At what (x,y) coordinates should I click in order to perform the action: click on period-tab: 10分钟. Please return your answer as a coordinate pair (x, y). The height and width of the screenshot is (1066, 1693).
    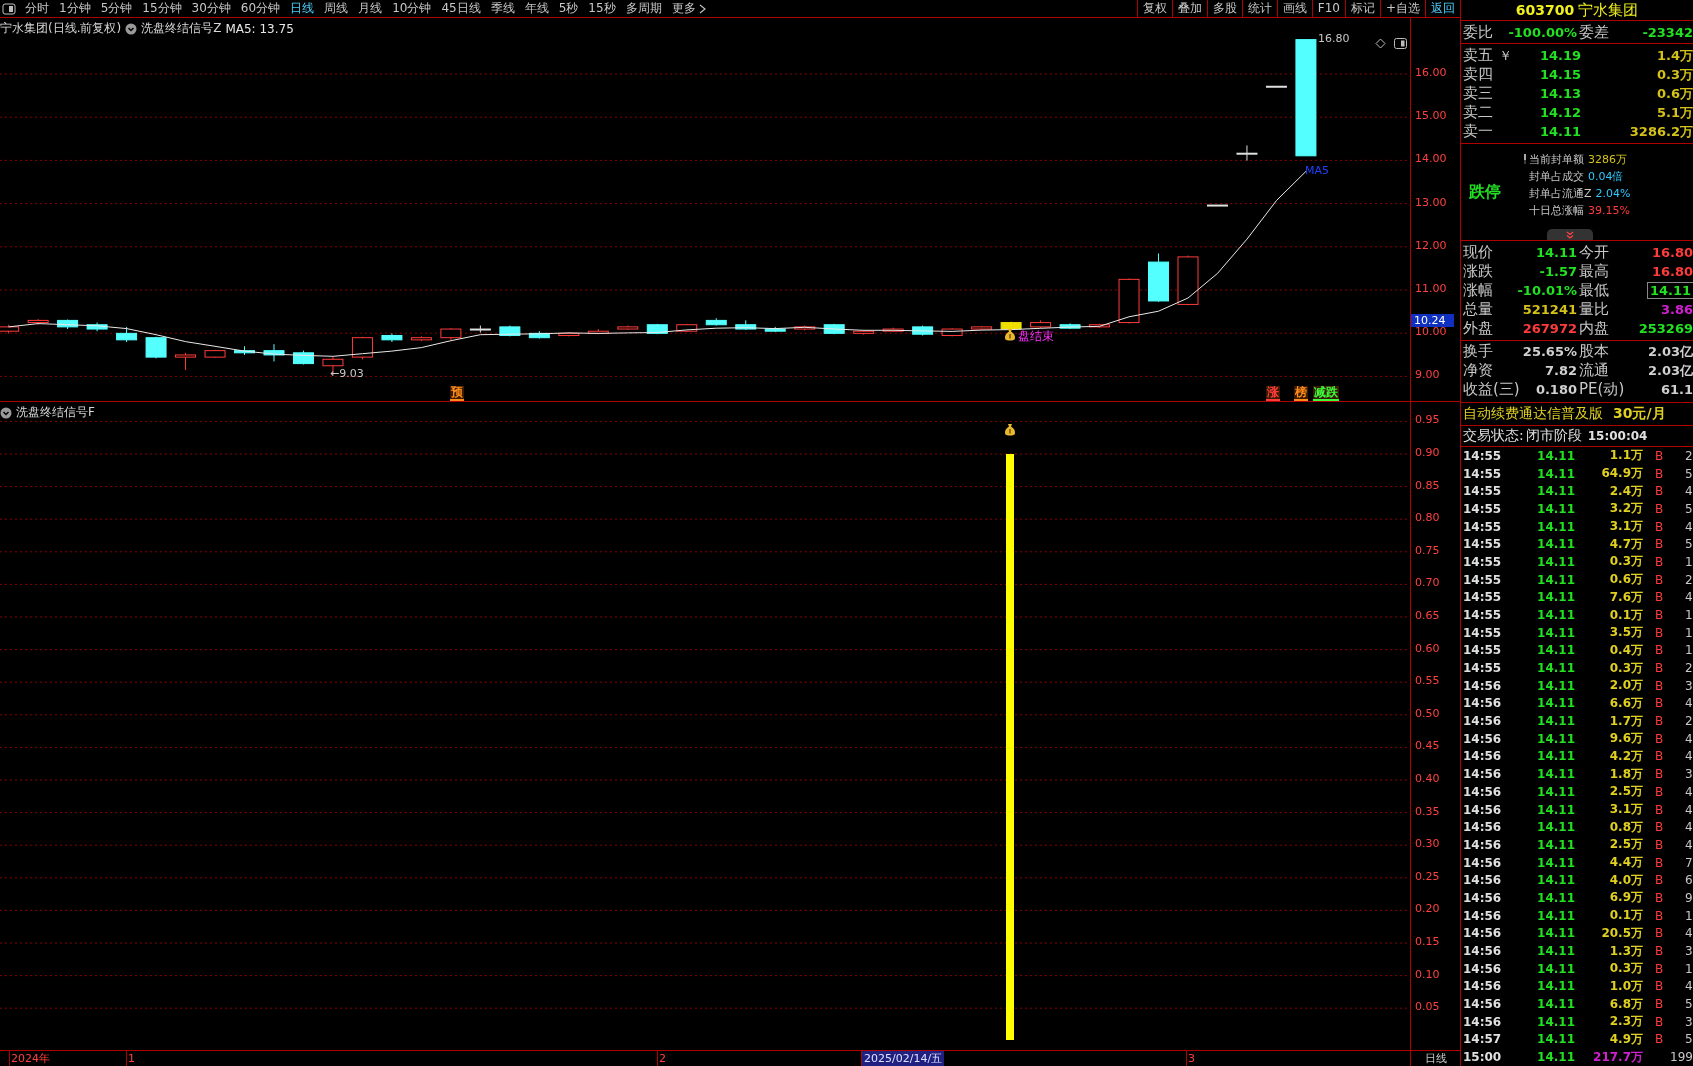
    Looking at the image, I should click on (412, 8).